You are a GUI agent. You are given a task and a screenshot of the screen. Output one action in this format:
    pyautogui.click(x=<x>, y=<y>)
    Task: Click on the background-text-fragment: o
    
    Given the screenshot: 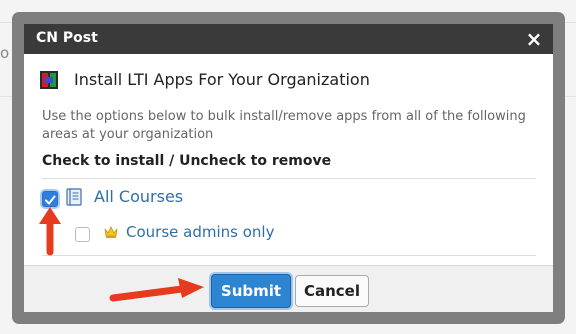 What is the action you would take?
    pyautogui.click(x=5, y=53)
    